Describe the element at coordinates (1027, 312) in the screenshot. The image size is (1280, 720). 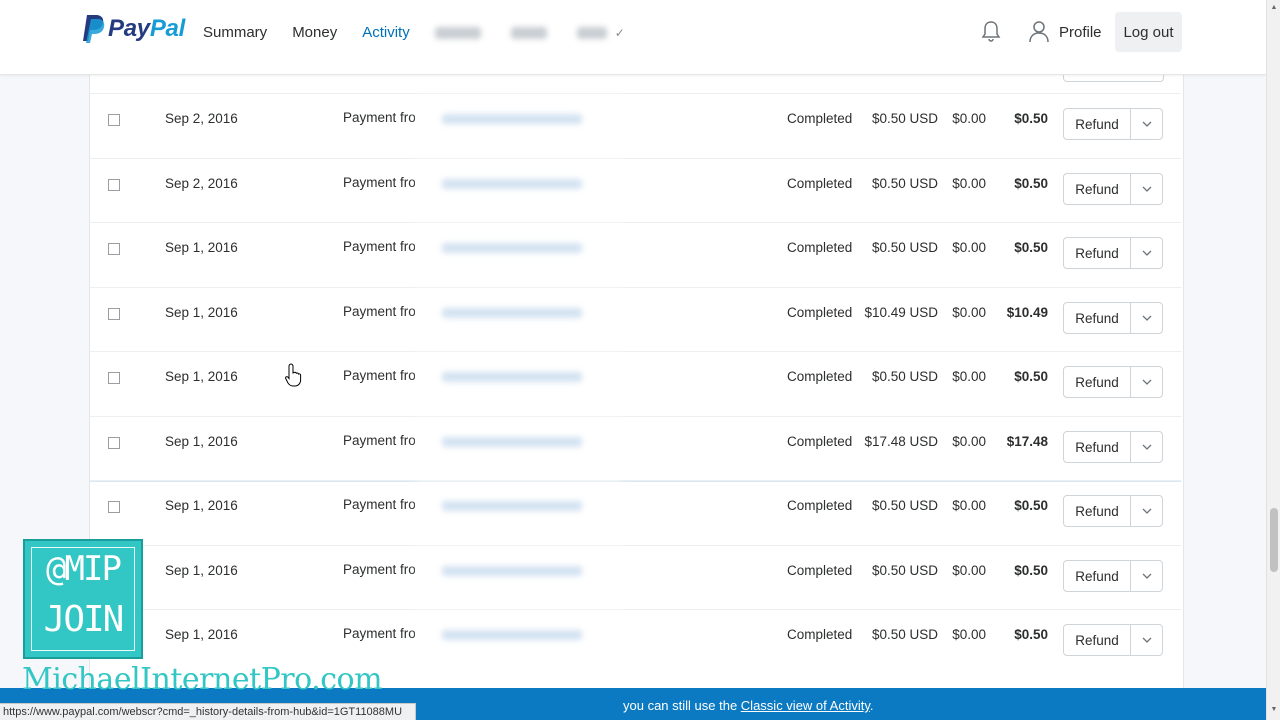
I see `transaction-net: $10.49` at that location.